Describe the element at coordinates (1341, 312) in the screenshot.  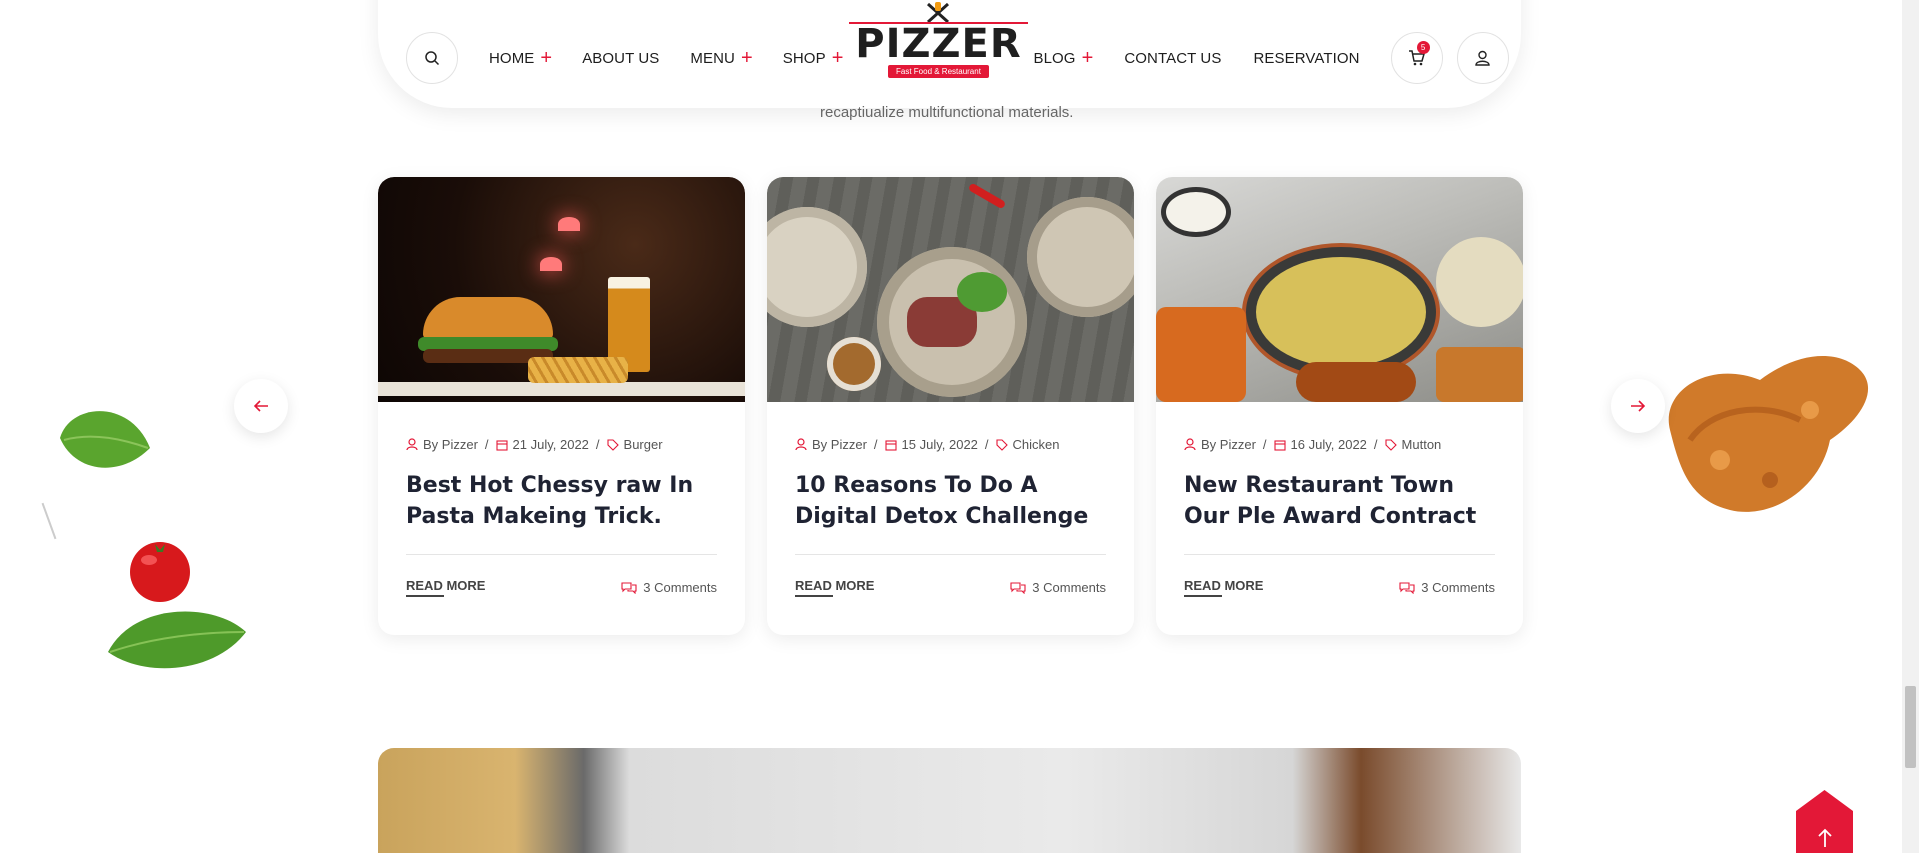
I see `noodle-bowl` at that location.